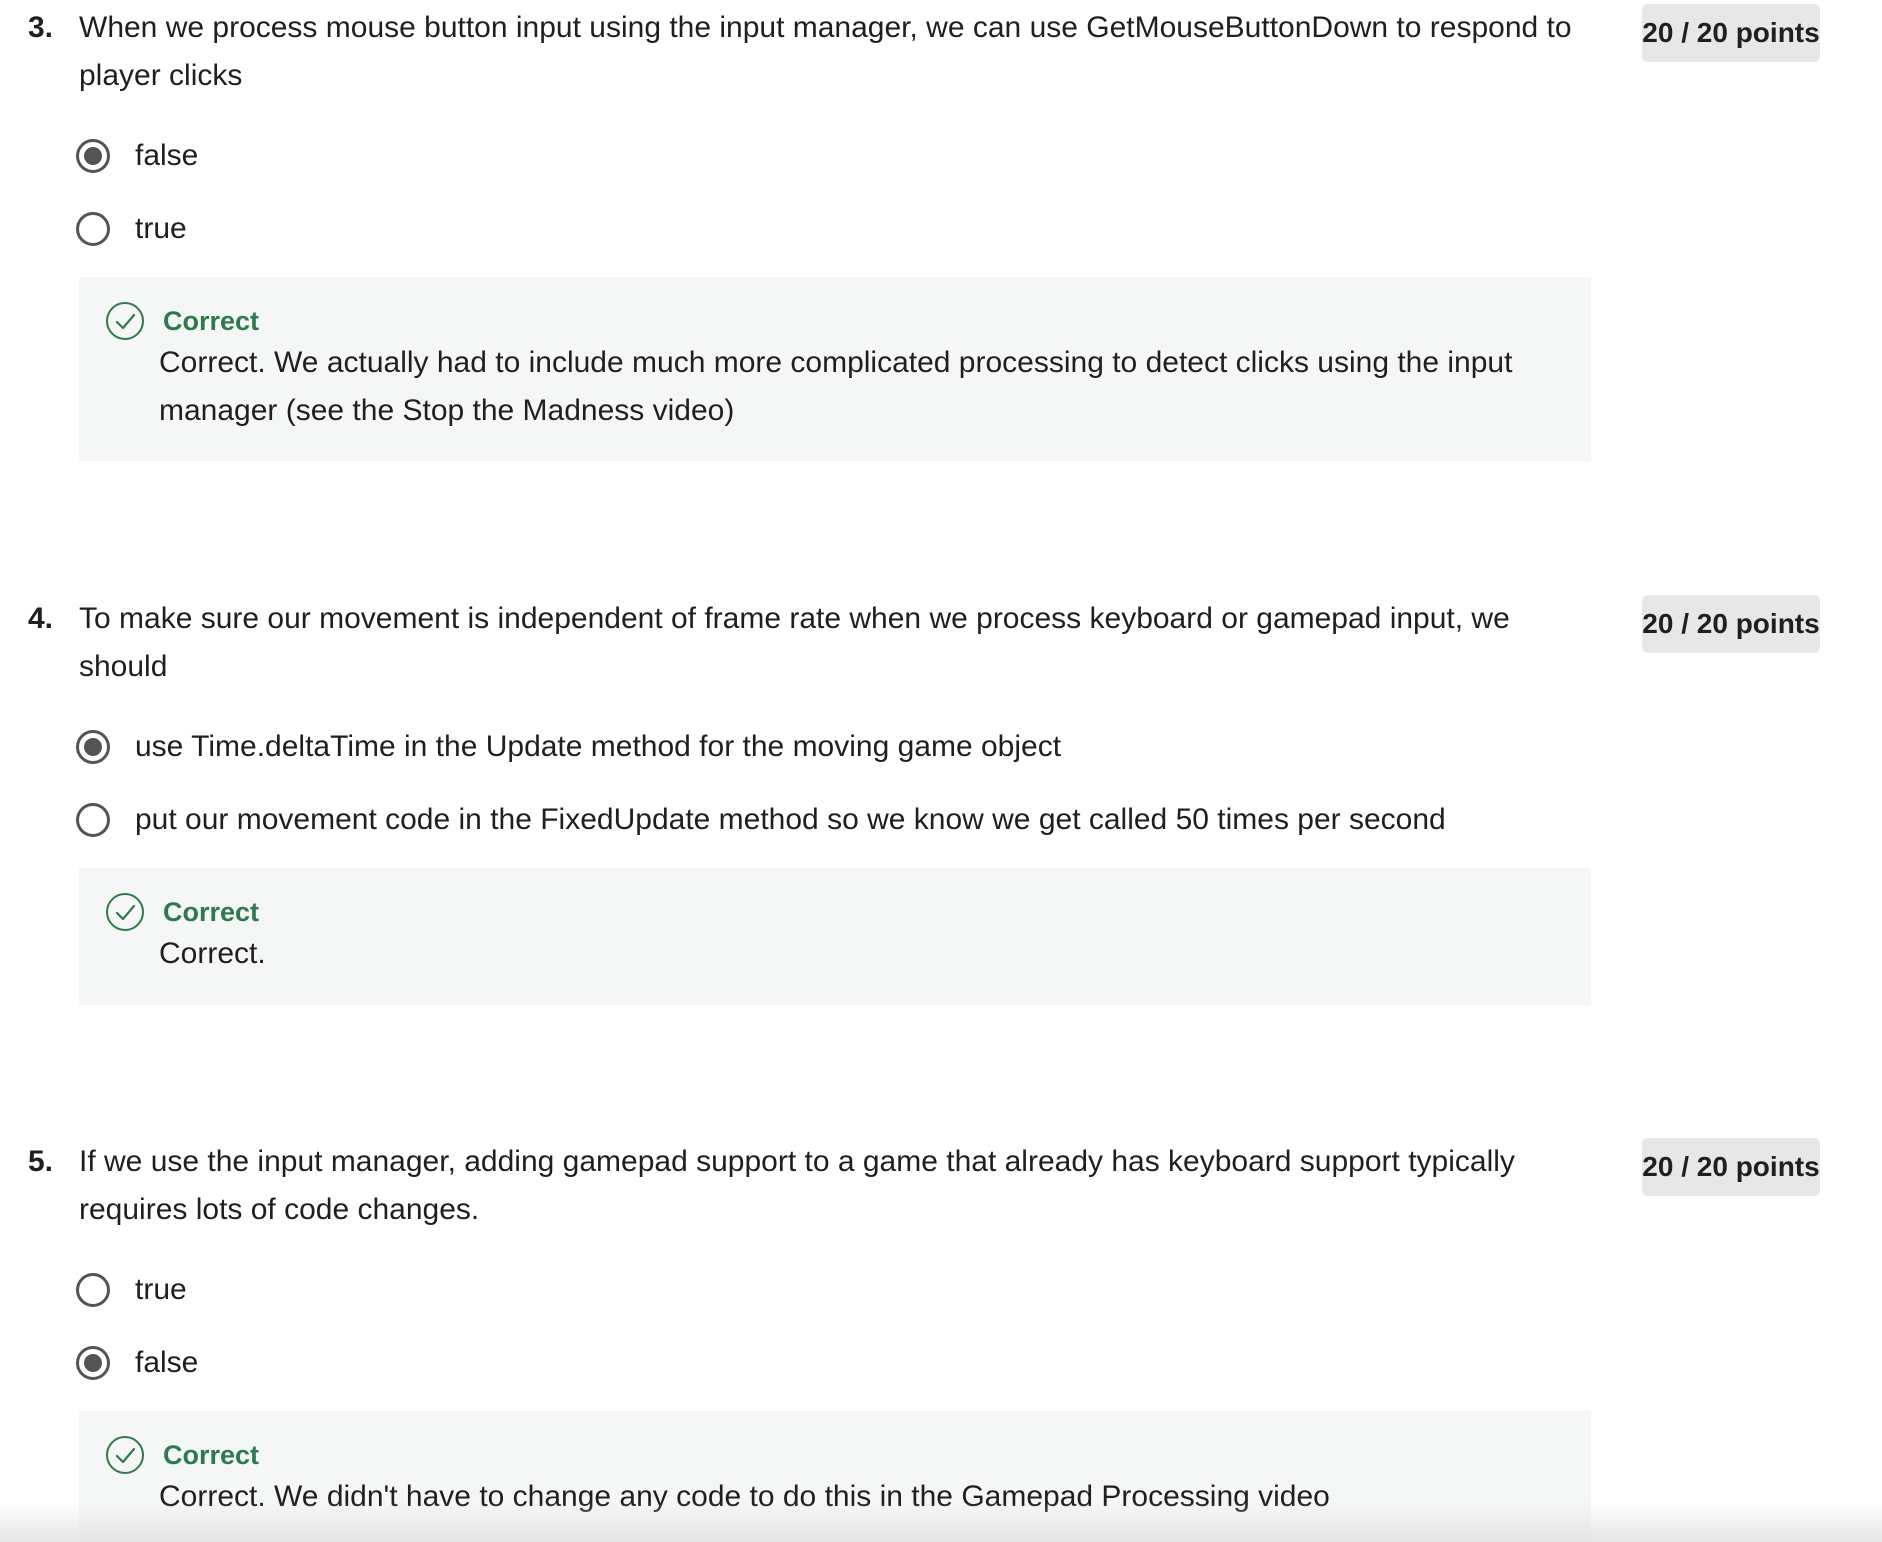 The image size is (1882, 1542). Describe the element at coordinates (941, 1522) in the screenshot. I see `bottom-fade` at that location.